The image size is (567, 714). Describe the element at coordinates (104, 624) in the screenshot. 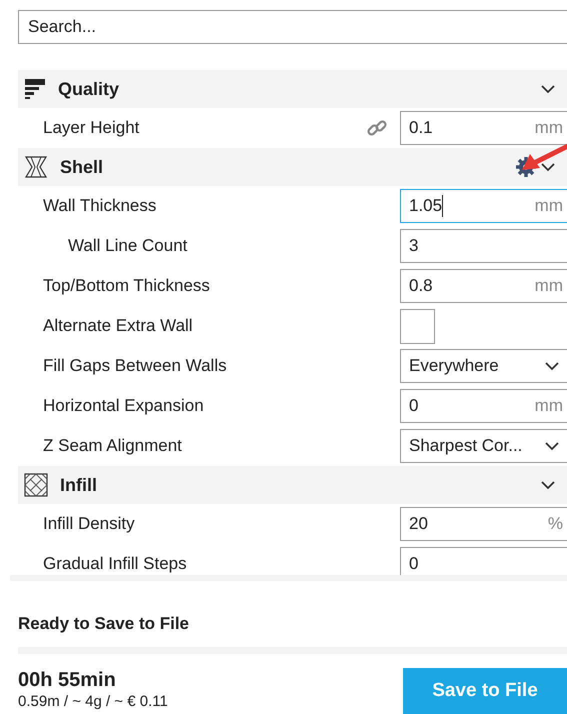

I see `status-text: Ready to Save to File` at that location.